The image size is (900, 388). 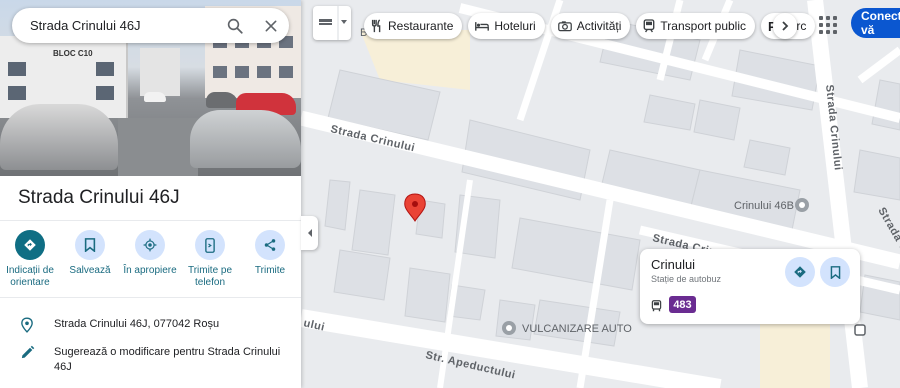 What do you see at coordinates (210, 245) in the screenshot?
I see `send-to-phone-icon` at bounding box center [210, 245].